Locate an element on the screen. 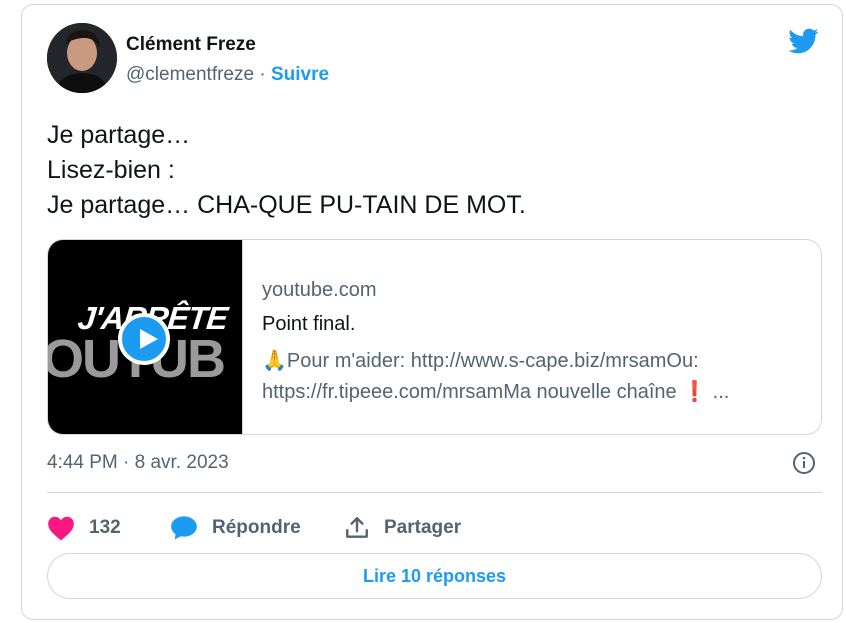  video-thumbnail: J'ARRÊTE OUTUB is located at coordinates (145, 337).